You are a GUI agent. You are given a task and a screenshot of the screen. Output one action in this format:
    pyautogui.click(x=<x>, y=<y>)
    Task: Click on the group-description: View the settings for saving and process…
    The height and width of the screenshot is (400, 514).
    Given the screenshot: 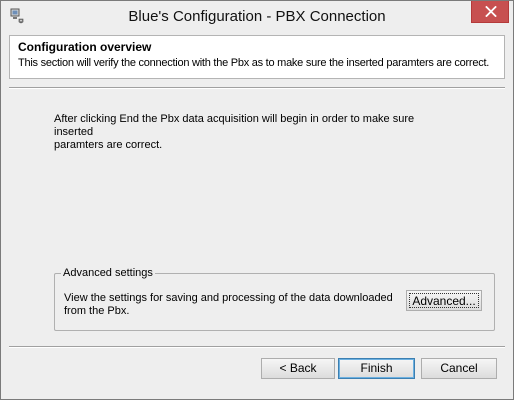 What is the action you would take?
    pyautogui.click(x=228, y=304)
    